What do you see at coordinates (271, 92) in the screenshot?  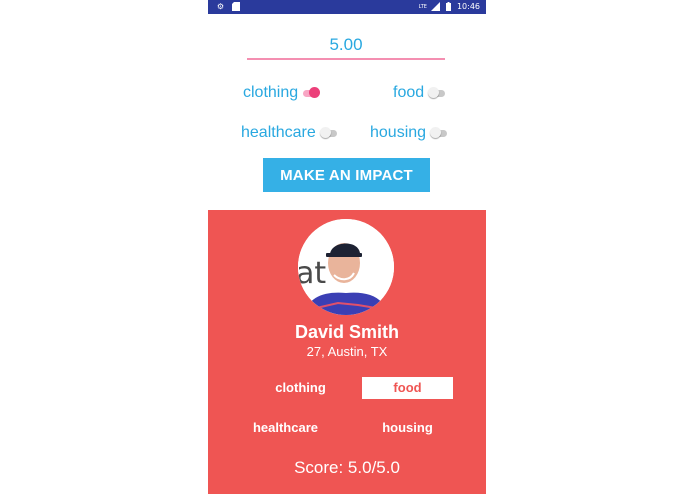 I see `toggle-label: clothing` at bounding box center [271, 92].